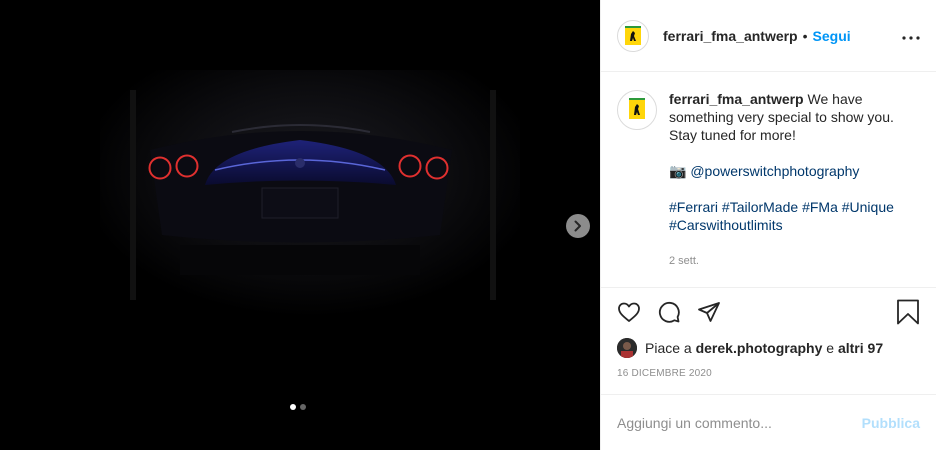  Describe the element at coordinates (832, 36) in the screenshot. I see `follow-button: Segui` at that location.